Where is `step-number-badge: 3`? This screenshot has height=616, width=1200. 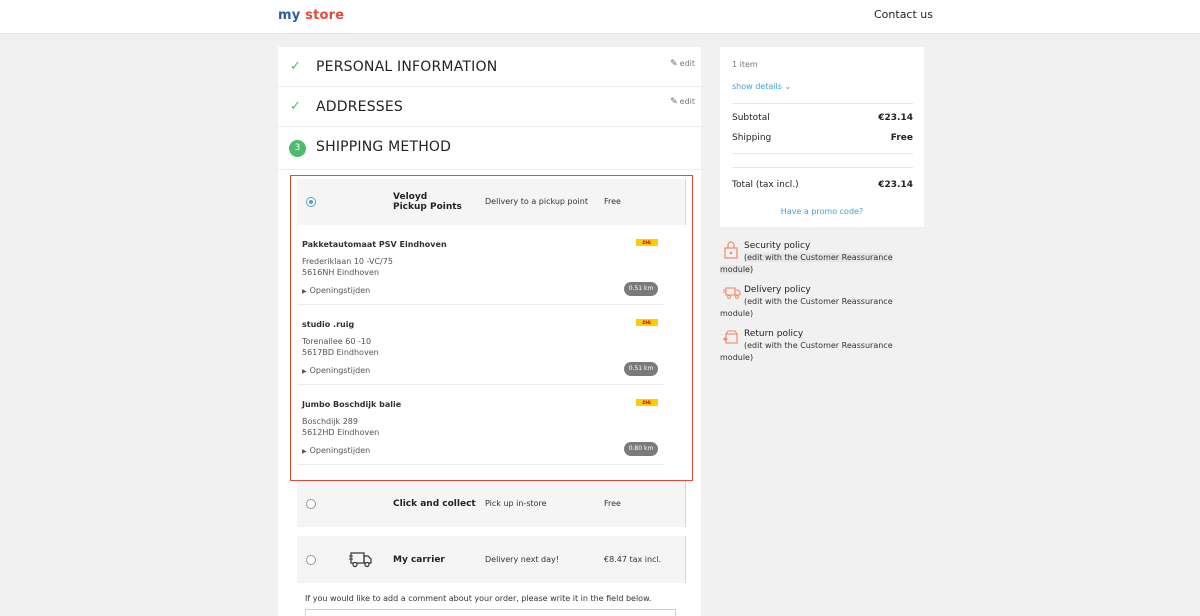 step-number-badge: 3 is located at coordinates (297, 148).